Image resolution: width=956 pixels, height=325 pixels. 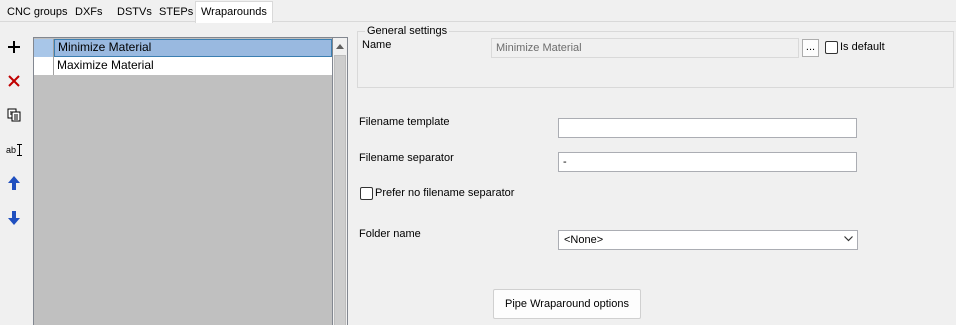 What do you see at coordinates (37, 12) in the screenshot?
I see `tab-cnc-groups: CNC groups` at bounding box center [37, 12].